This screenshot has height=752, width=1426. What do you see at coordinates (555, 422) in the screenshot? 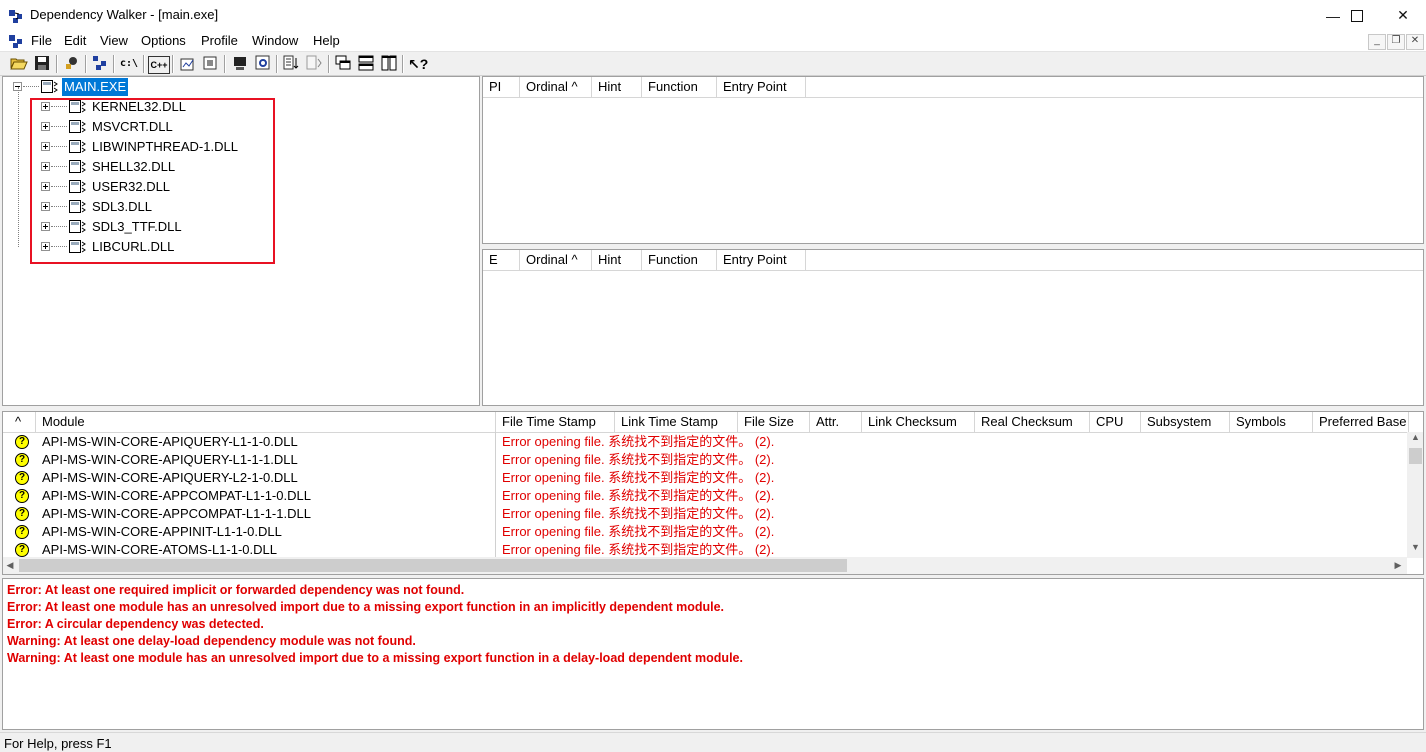
I see `col-file-time-stamp: File Time Stamp` at bounding box center [555, 422].